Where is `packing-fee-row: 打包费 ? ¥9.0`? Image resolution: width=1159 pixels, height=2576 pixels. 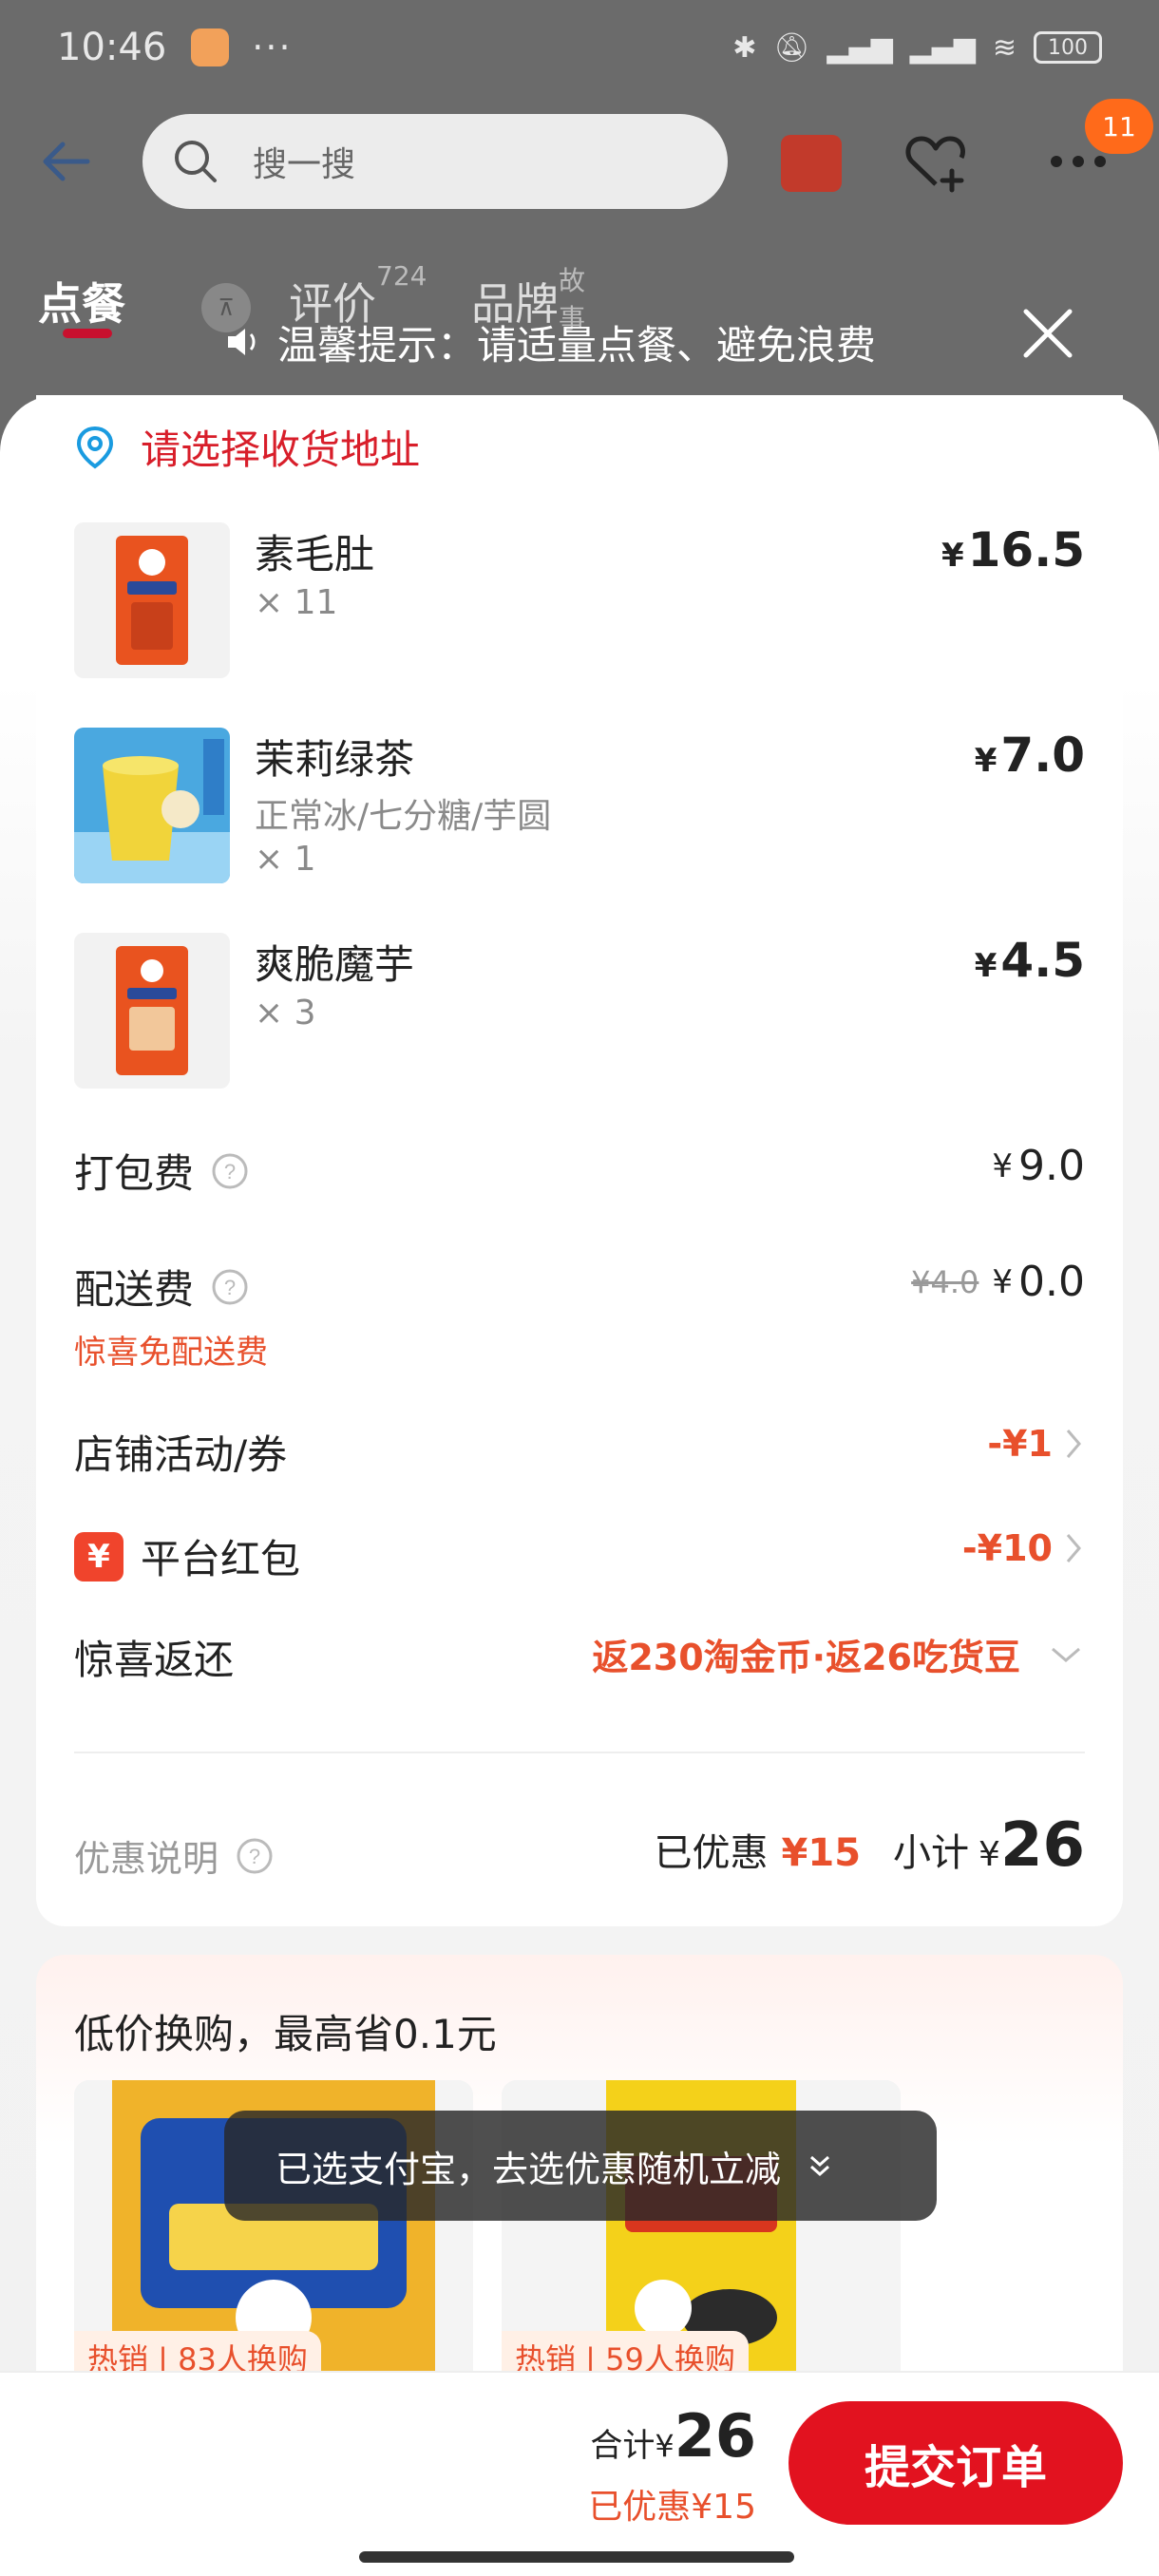
packing-fee-row: 打包费 ? ¥9.0 is located at coordinates (579, 1170).